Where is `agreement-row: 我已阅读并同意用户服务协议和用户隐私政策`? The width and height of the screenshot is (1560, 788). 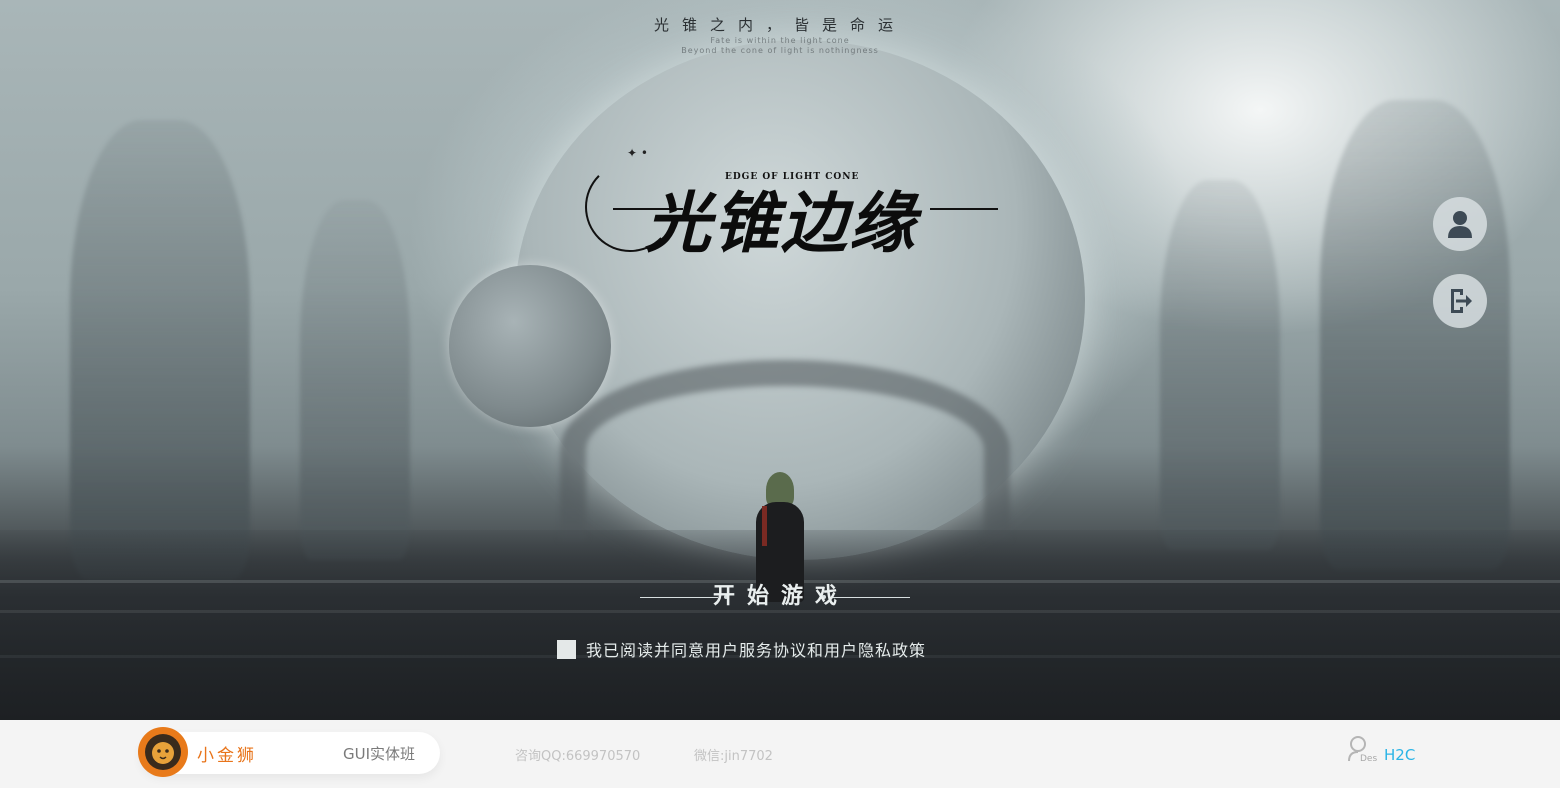
agreement-row: 我已阅读并同意用户服务协议和用户隐私政策 is located at coordinates (741, 649).